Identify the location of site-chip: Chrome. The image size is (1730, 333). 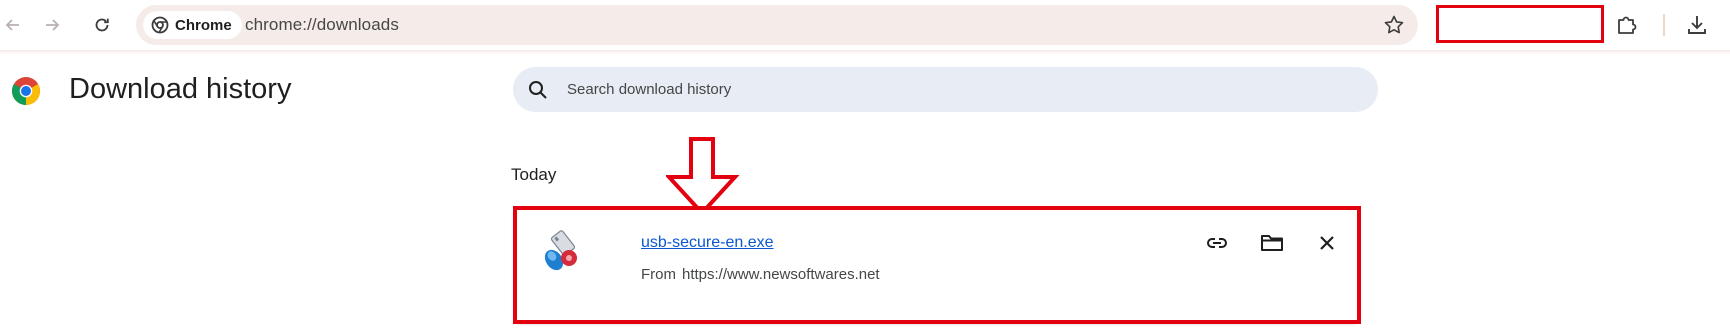
(192, 25).